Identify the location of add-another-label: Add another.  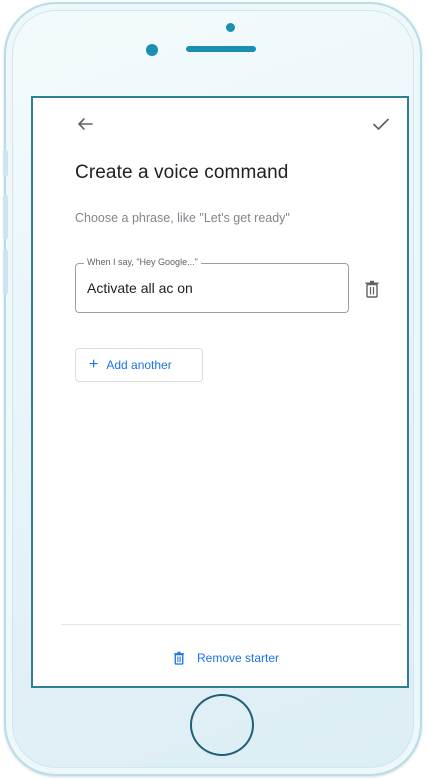
(139, 365).